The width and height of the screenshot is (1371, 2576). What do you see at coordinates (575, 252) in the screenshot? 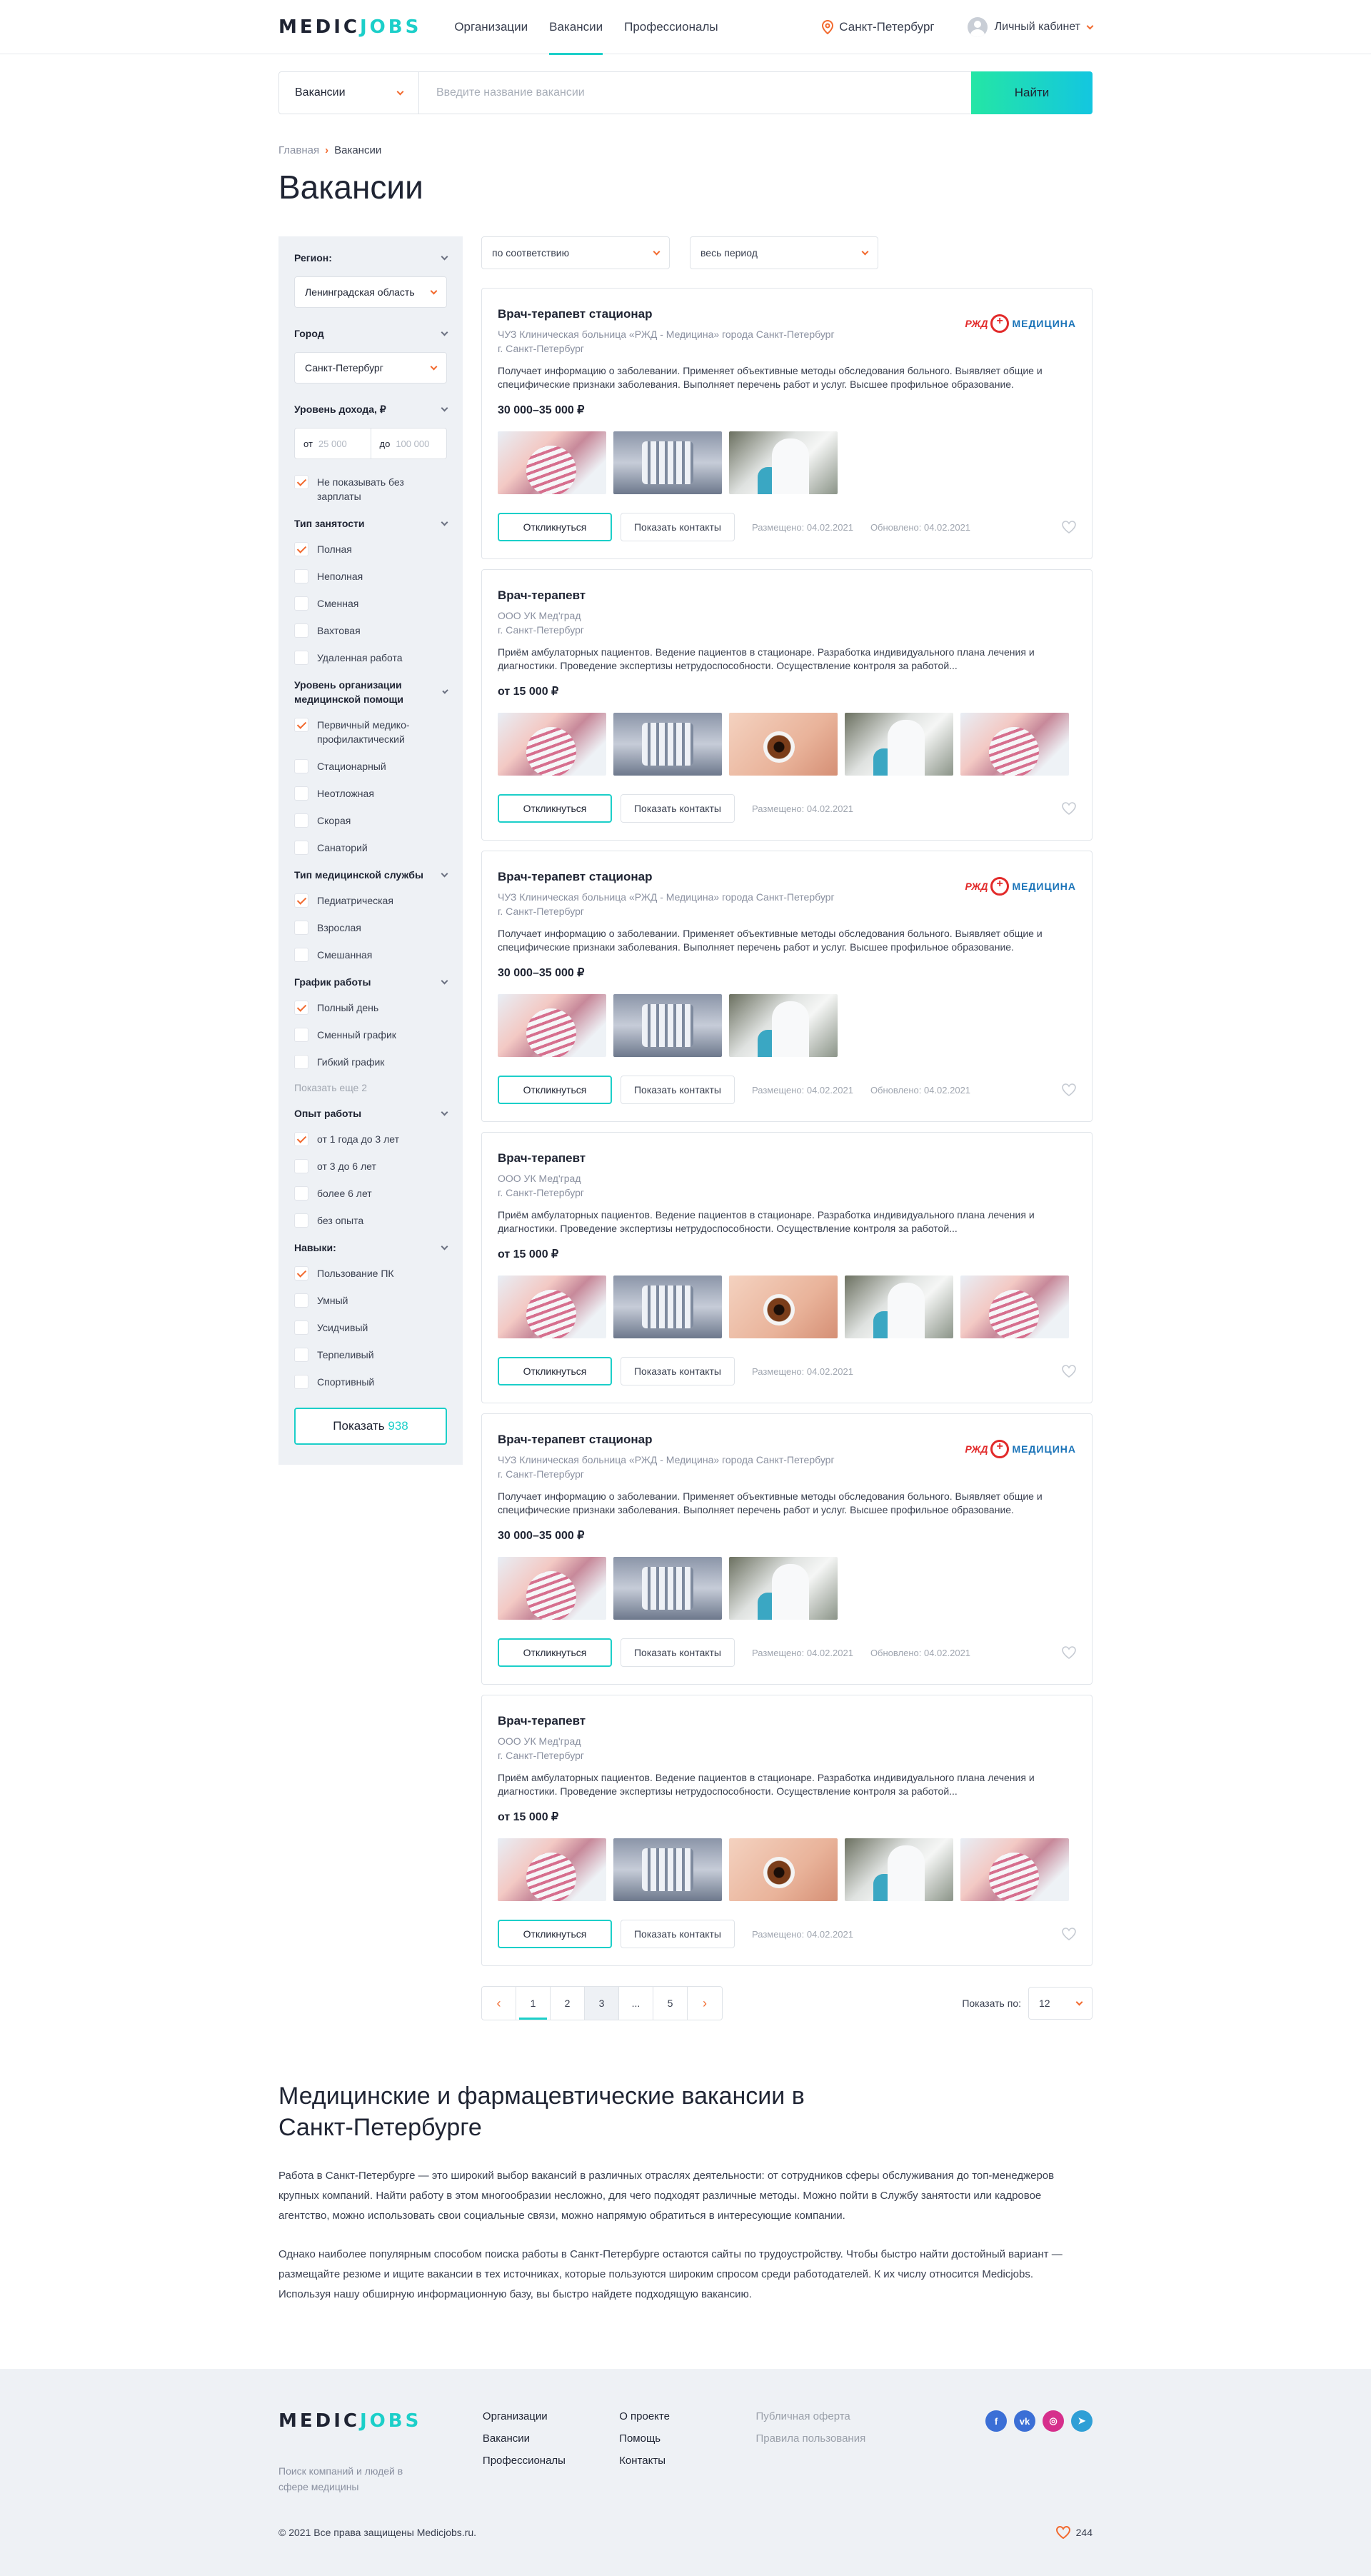
I see `sort-order-select: по соответствию` at bounding box center [575, 252].